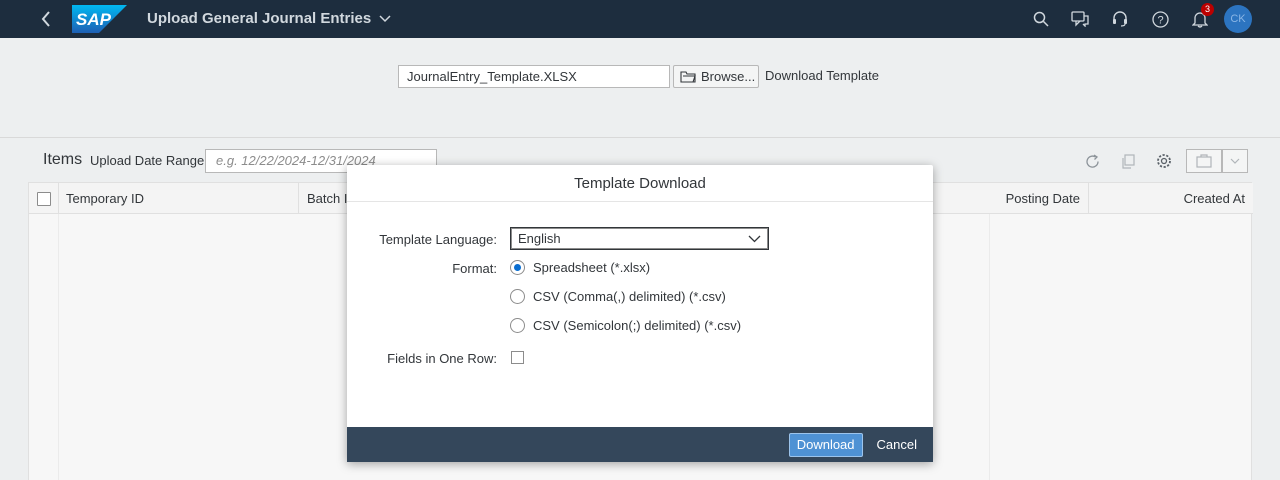 The image size is (1280, 480). Describe the element at coordinates (1171, 198) in the screenshot. I see `column-header-created-at: Created At` at that location.